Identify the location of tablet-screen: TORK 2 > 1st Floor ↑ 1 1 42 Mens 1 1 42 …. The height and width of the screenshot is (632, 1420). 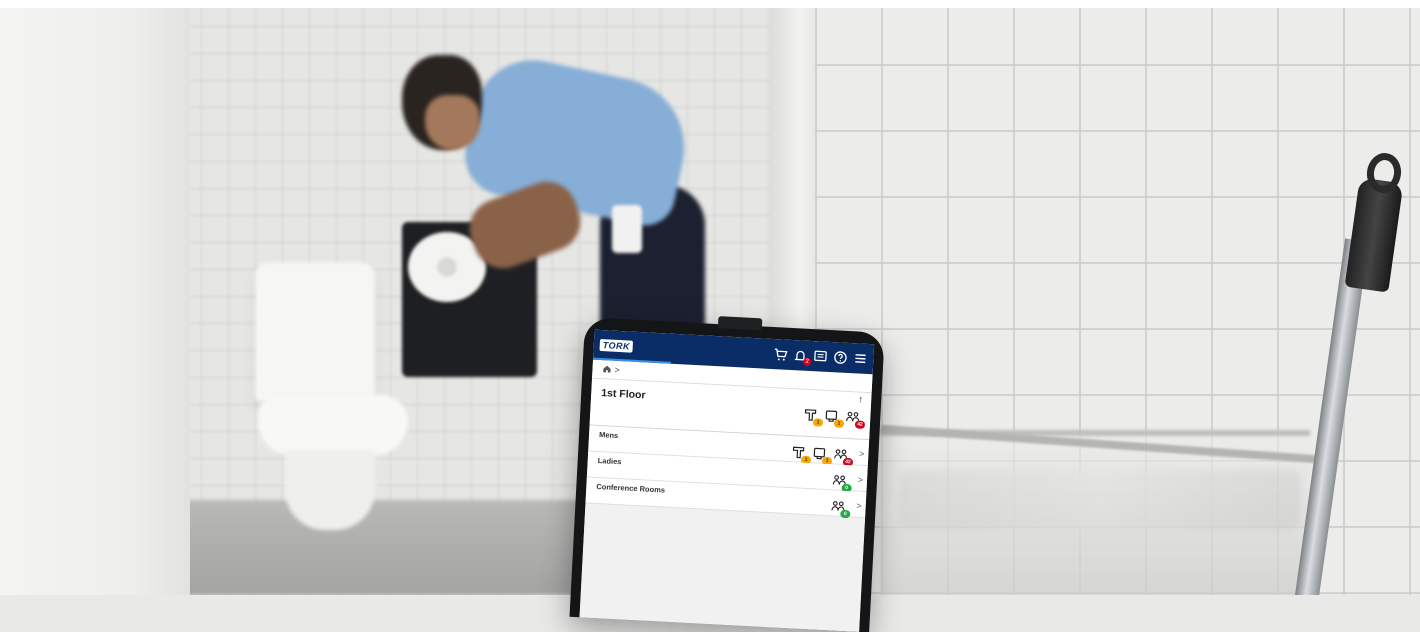
(727, 480).